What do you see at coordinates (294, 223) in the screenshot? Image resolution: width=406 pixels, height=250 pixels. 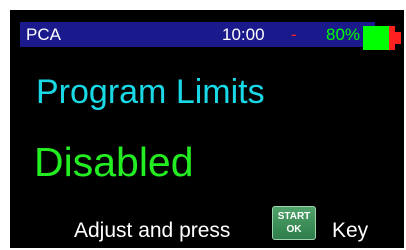 I see `start-ok-key-icon: START OK` at bounding box center [294, 223].